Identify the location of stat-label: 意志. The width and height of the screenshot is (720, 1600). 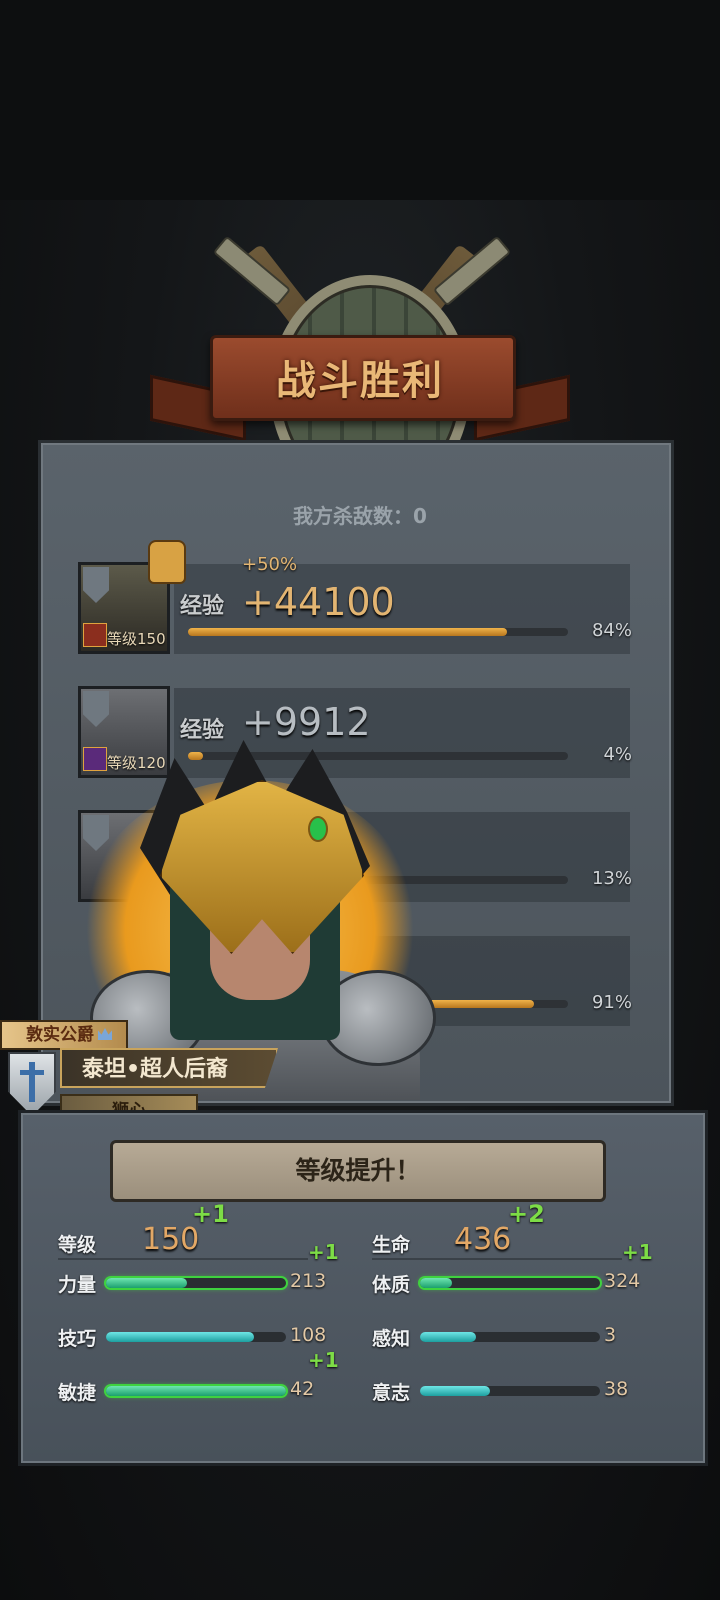
(391, 1393).